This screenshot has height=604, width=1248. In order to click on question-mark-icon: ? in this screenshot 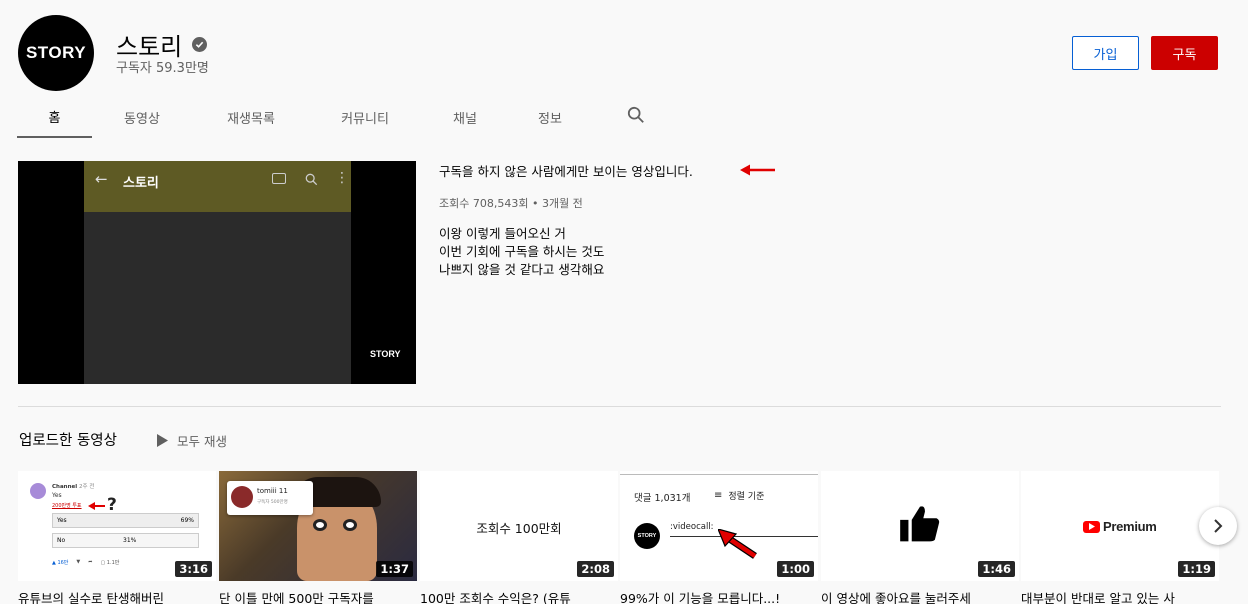, I will do `click(112, 505)`.